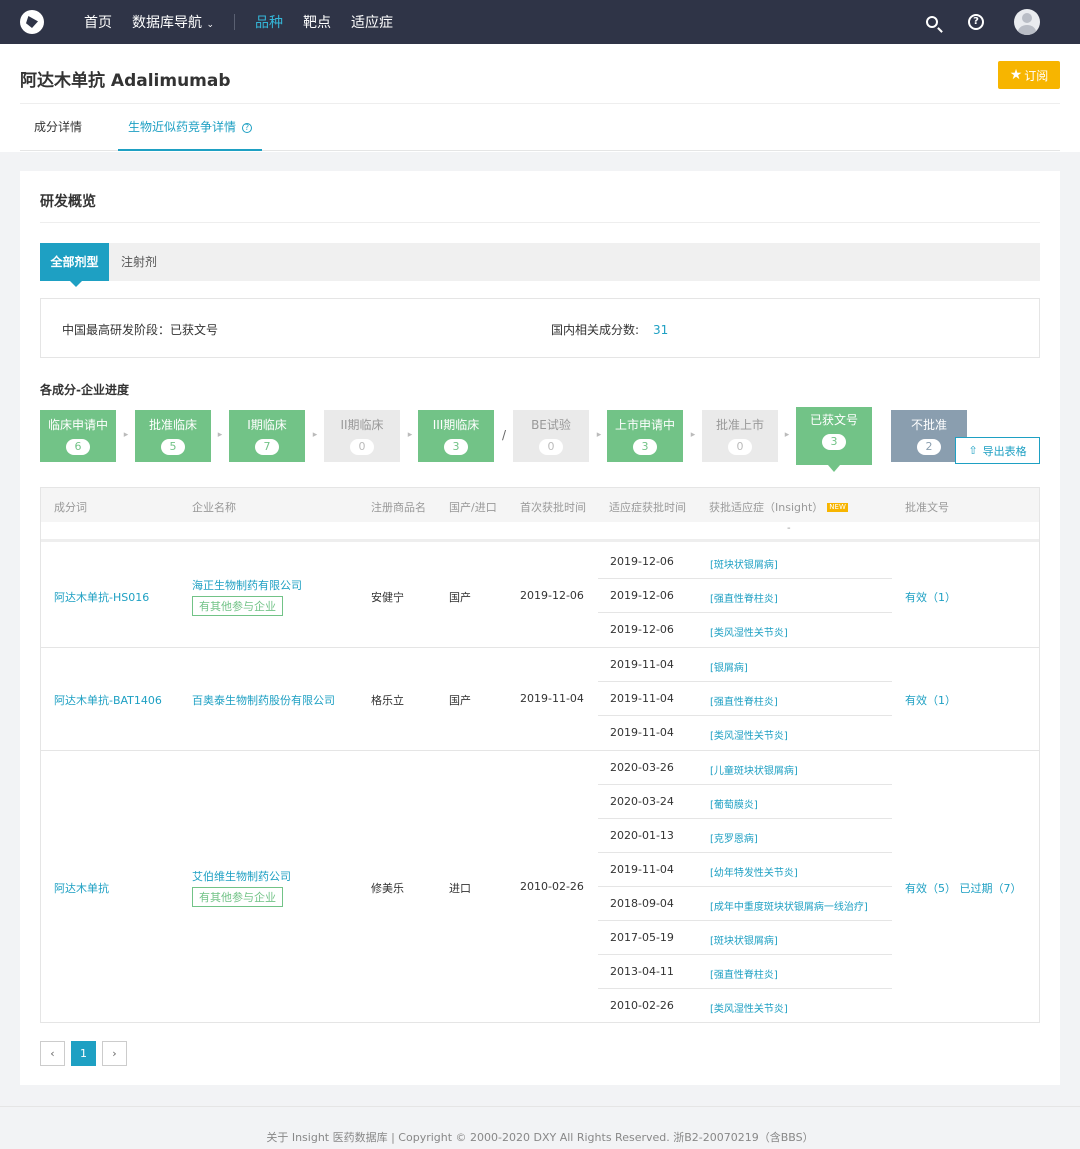 This screenshot has width=1080, height=1149. What do you see at coordinates (125, 81) in the screenshot?
I see `page-title: 阿达木单抗 Adalimumab` at bounding box center [125, 81].